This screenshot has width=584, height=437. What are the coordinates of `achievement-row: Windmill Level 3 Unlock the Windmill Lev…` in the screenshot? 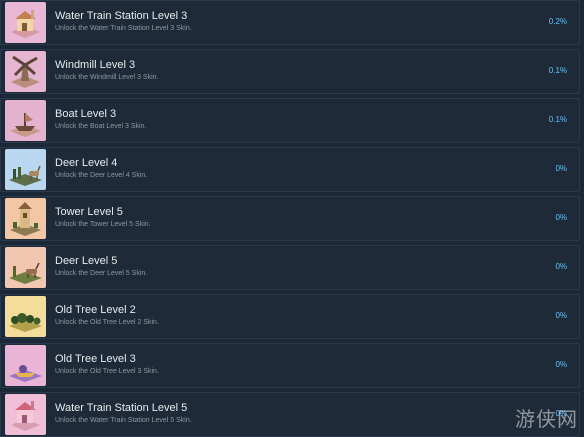 It's located at (290, 71).